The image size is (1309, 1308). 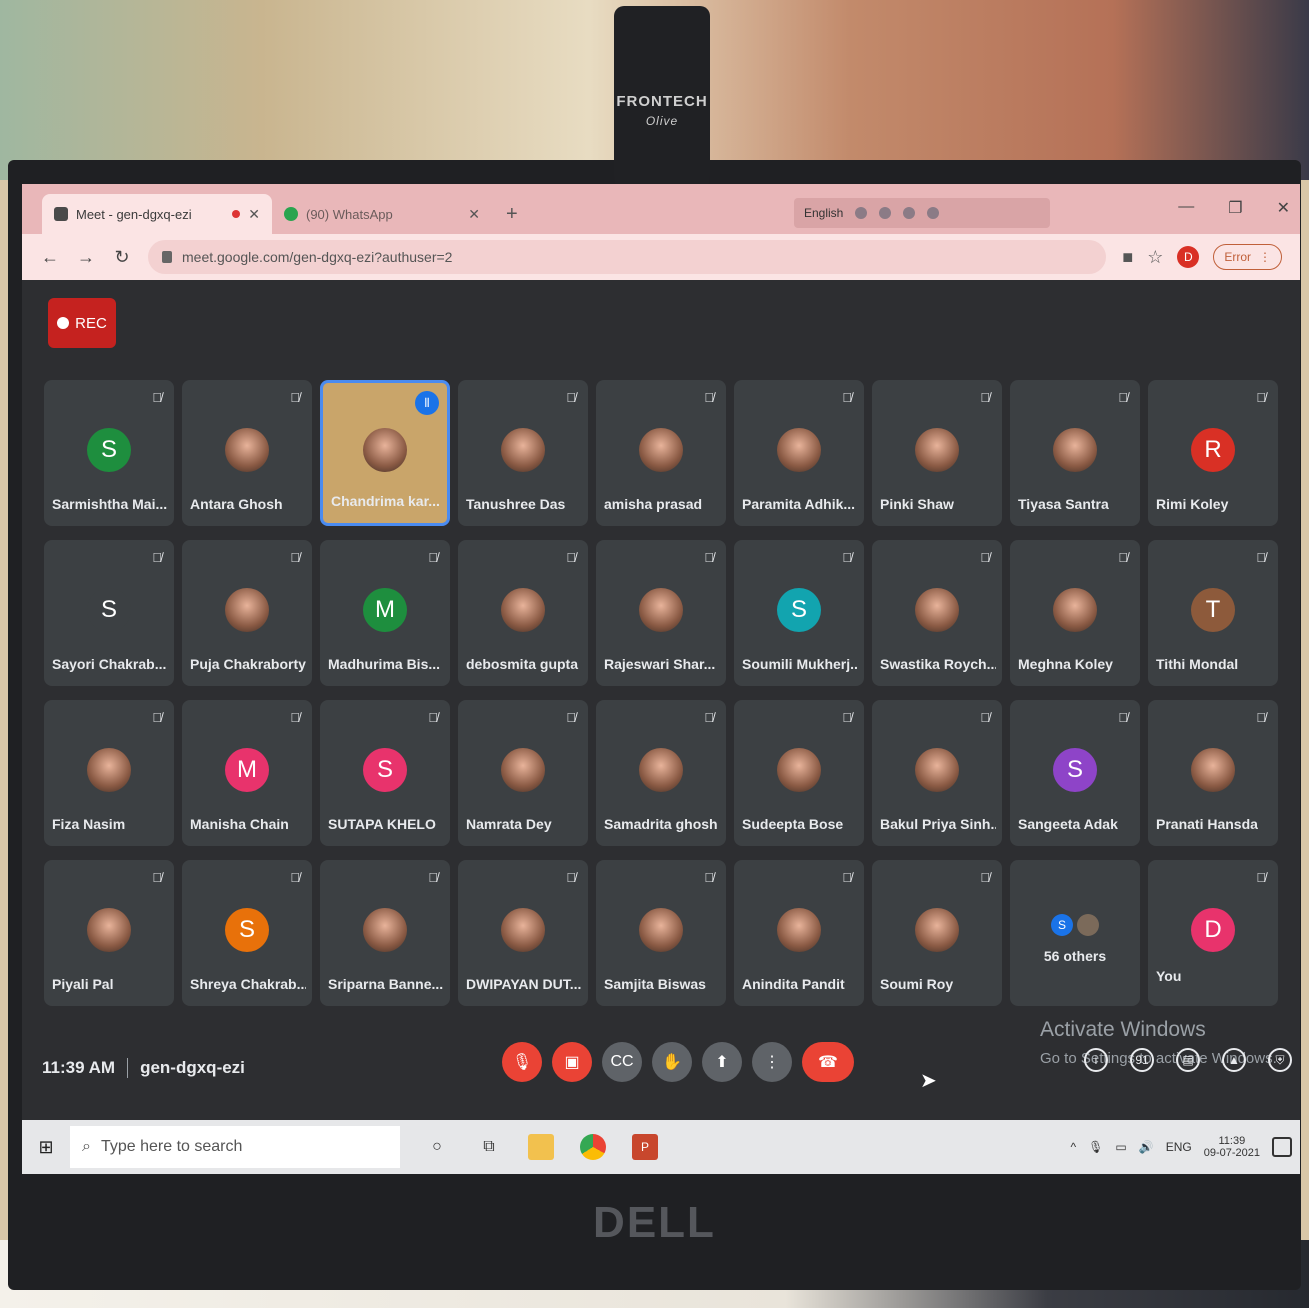 I want to click on participant-tile: 🎙̸ Tanushree Das, so click(x=523, y=453).